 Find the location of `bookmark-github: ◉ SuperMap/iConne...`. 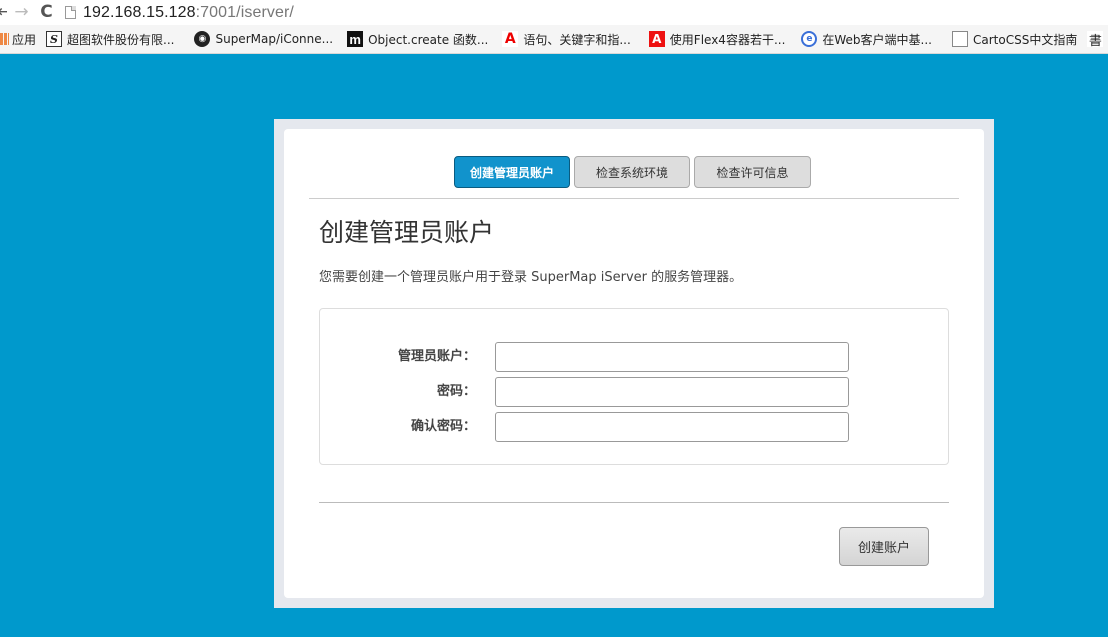

bookmark-github: ◉ SuperMap/iConne... is located at coordinates (264, 39).